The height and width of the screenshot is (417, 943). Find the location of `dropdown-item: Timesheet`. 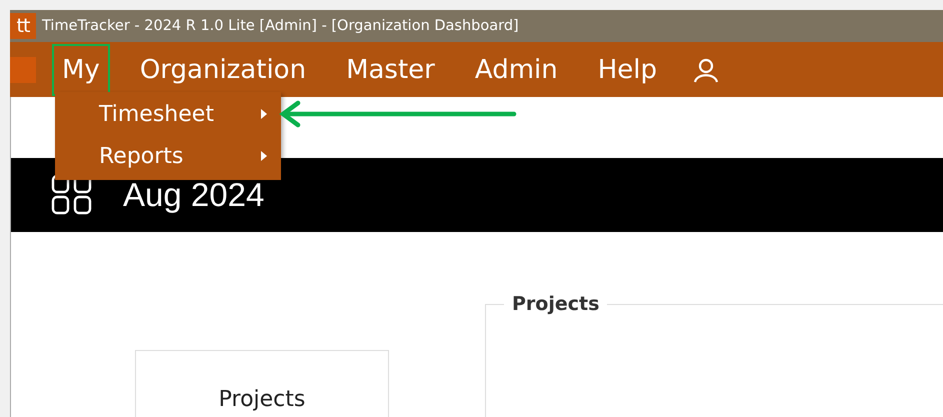

dropdown-item: Timesheet is located at coordinates (168, 114).